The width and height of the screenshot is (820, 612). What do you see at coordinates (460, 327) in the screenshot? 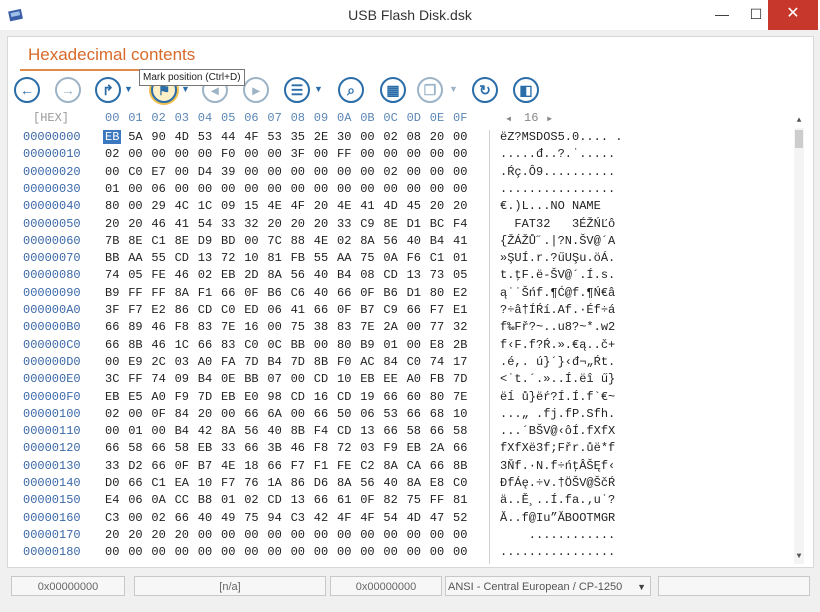
I see `hex-byte: 32` at bounding box center [460, 327].